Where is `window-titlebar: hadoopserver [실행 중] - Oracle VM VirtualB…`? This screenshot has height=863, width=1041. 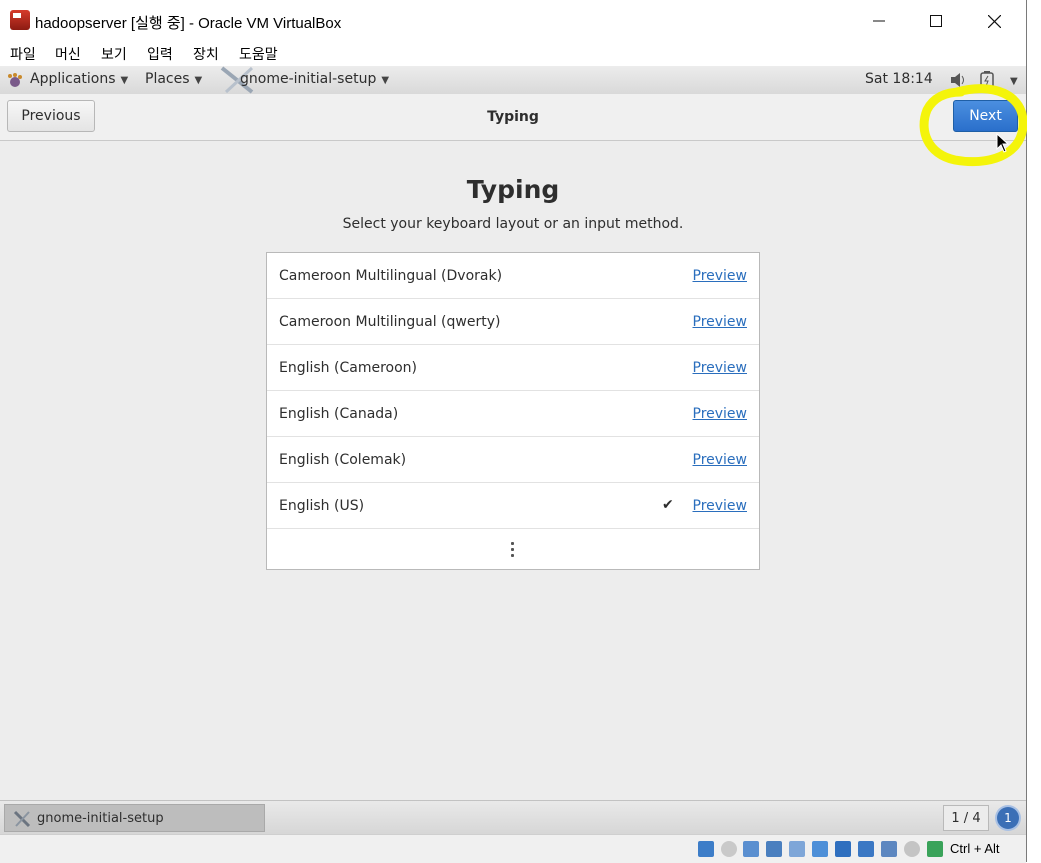
window-titlebar: hadoopserver [실행 중] - Oracle VM VirtualB… is located at coordinates (513, 21).